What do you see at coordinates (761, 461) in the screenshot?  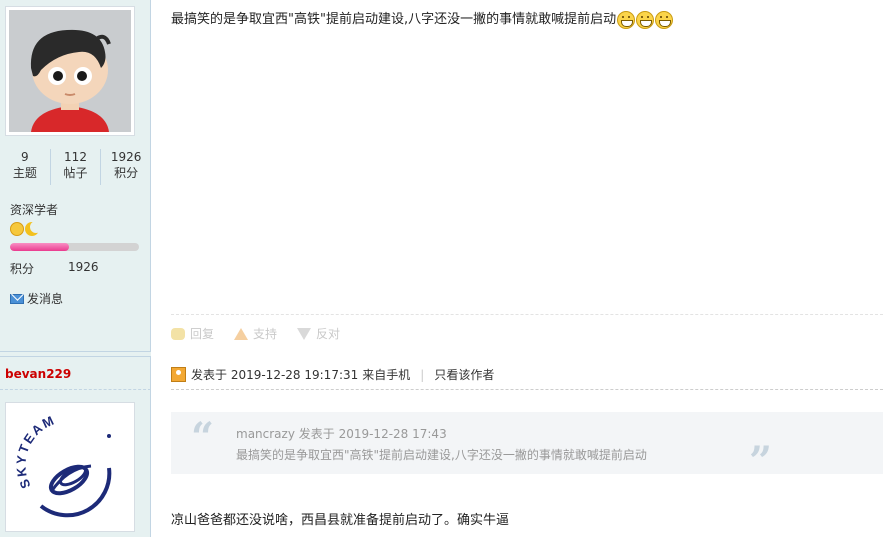 I see `close-quote-icon: ”` at bounding box center [761, 461].